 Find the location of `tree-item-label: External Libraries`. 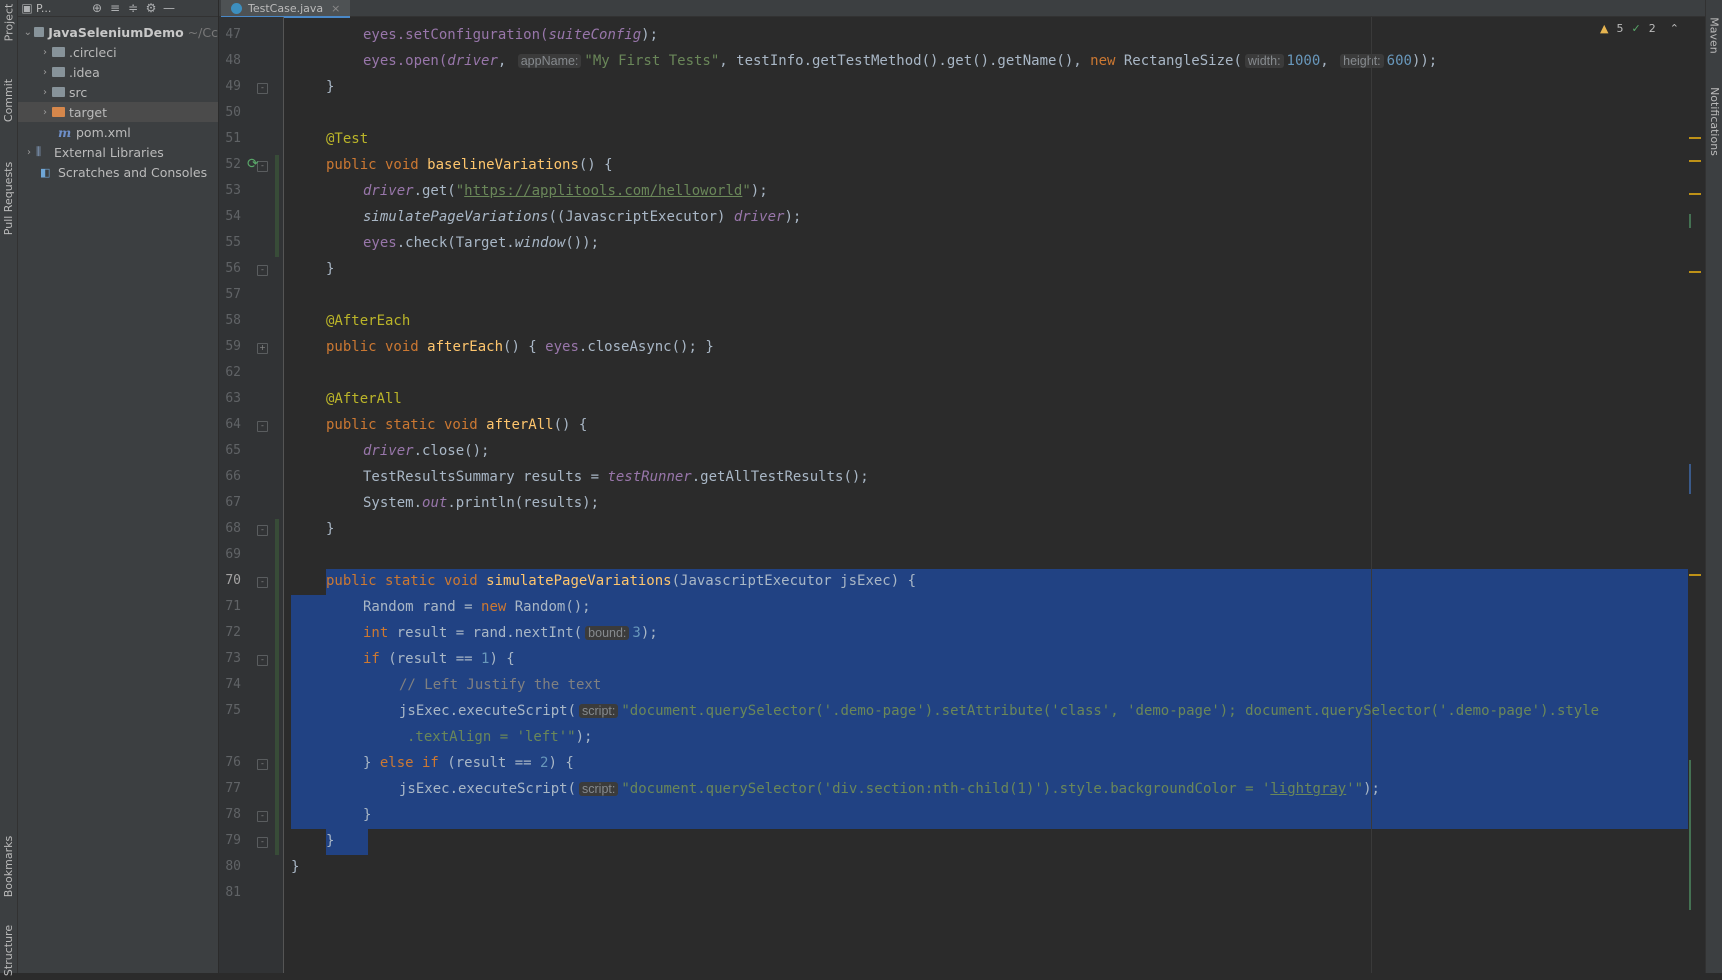

tree-item-label: External Libraries is located at coordinates (109, 152).